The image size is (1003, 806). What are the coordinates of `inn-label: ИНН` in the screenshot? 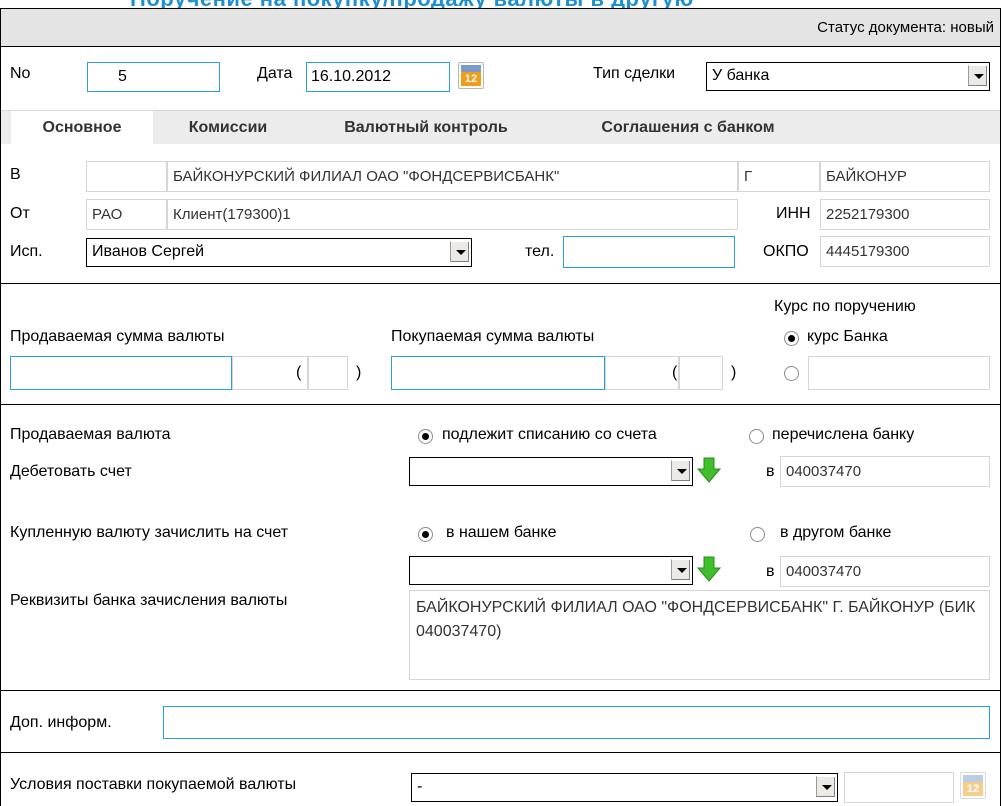 It's located at (793, 213).